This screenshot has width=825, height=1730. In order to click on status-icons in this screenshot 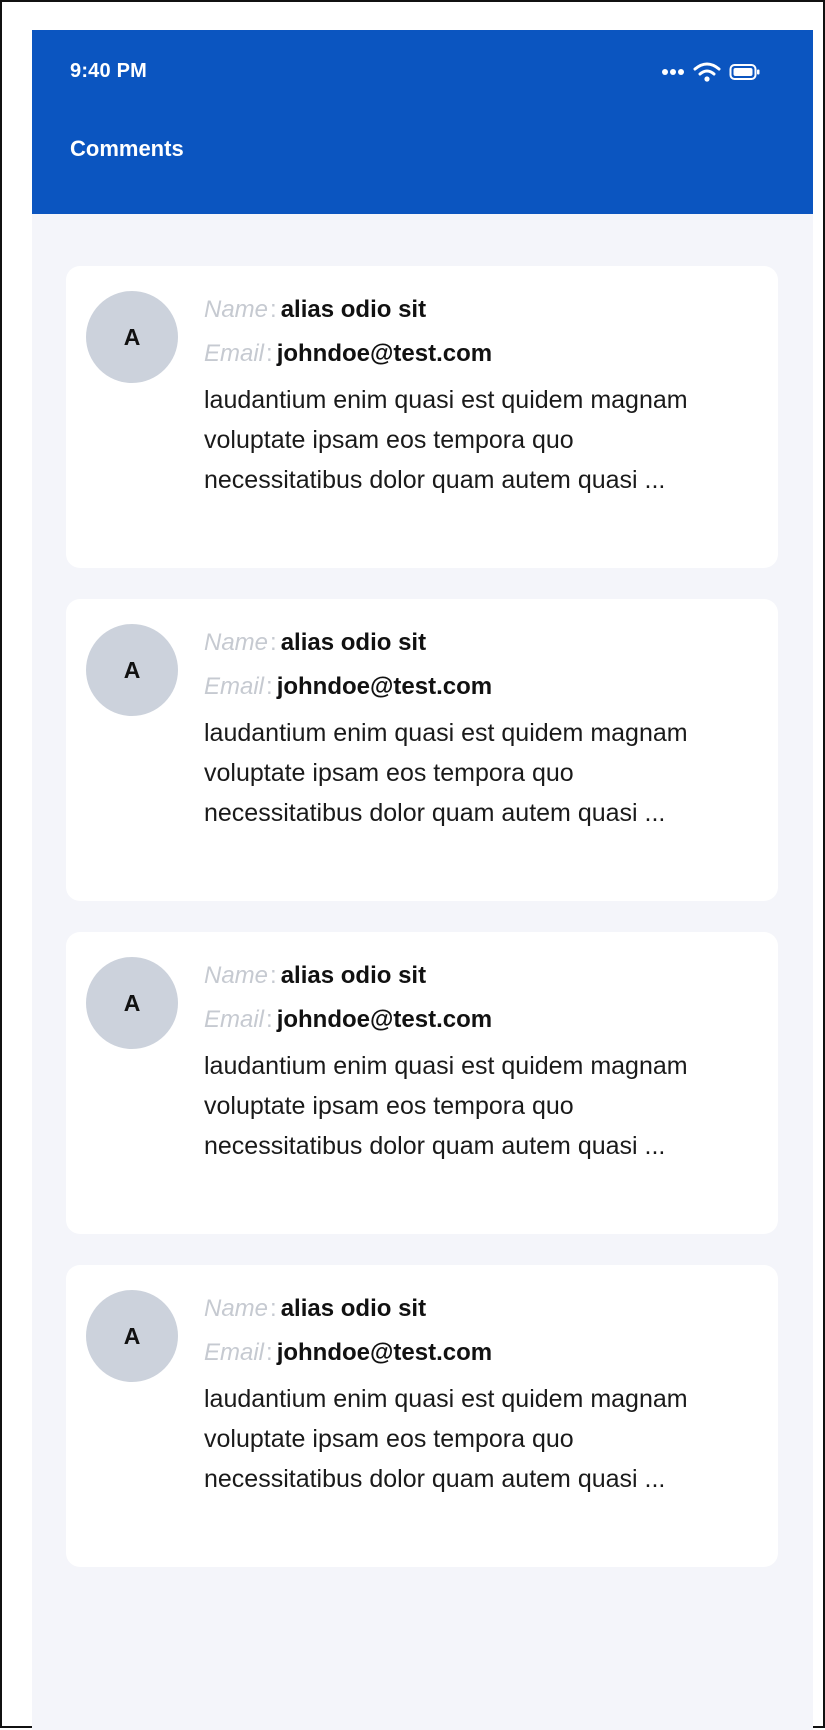, I will do `click(711, 72)`.